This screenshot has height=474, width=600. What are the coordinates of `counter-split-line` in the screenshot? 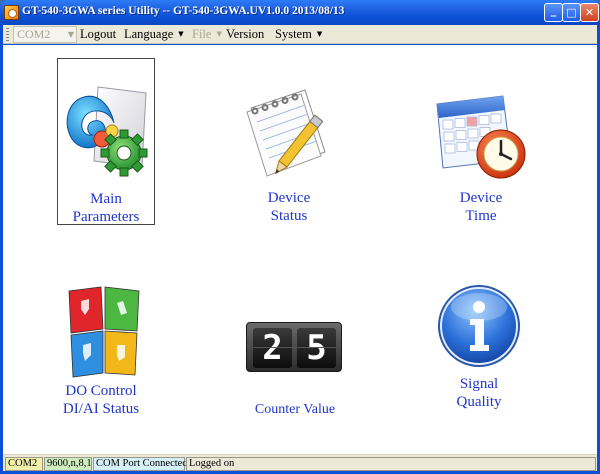 It's located at (294, 347).